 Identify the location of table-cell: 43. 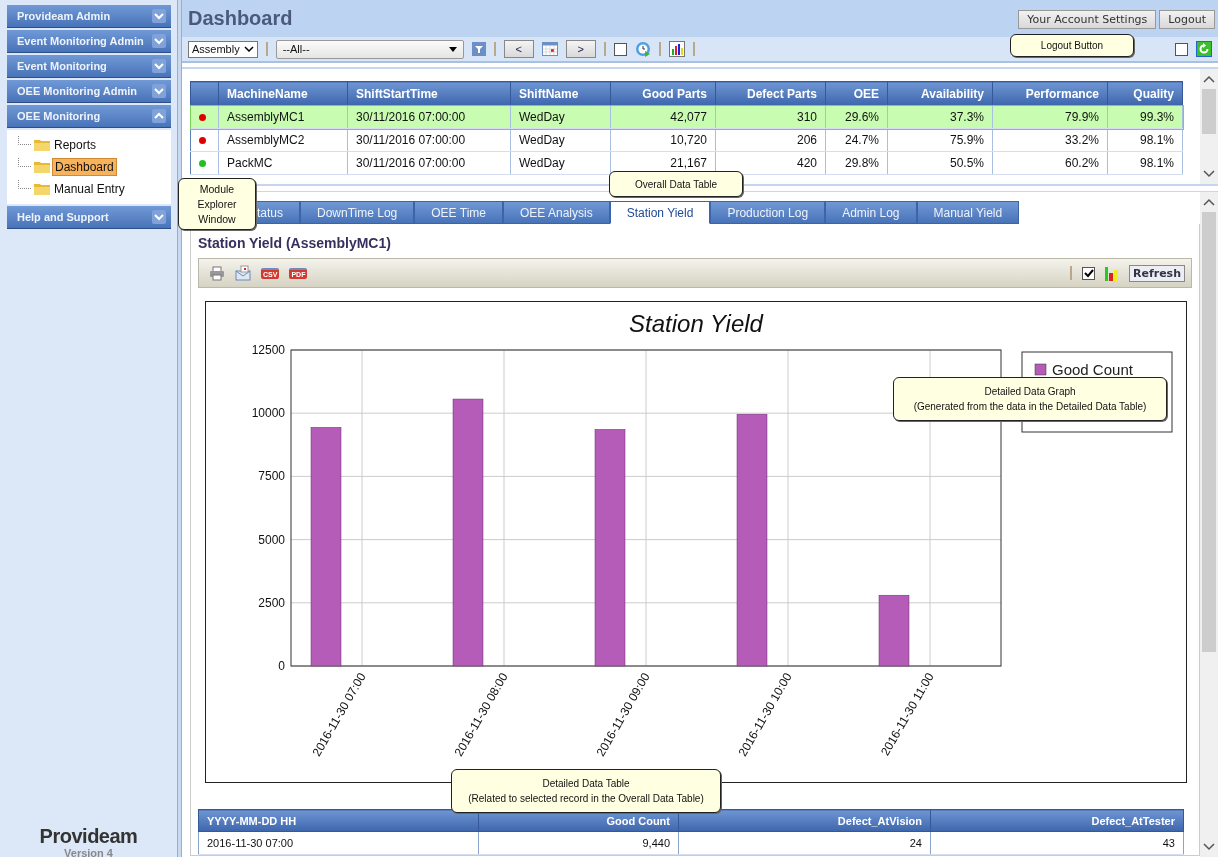
(1057, 843).